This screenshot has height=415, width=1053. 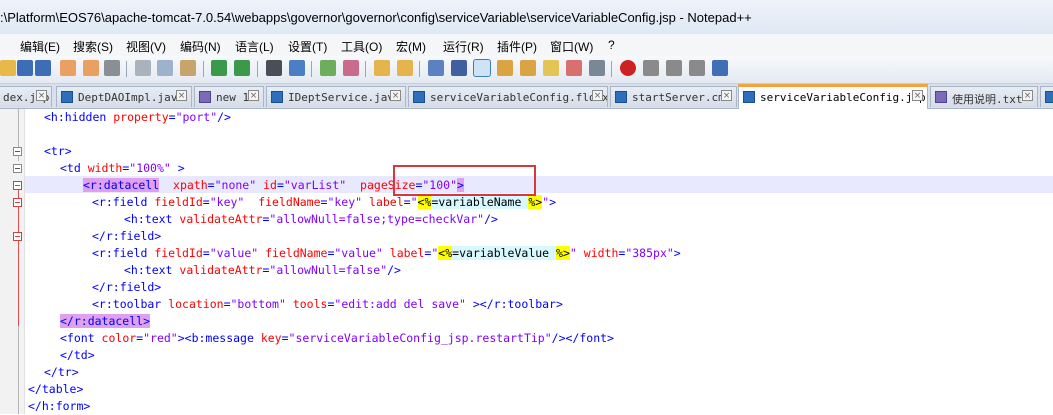 What do you see at coordinates (18, 370) in the screenshot?
I see `fold-guide` at bounding box center [18, 370].